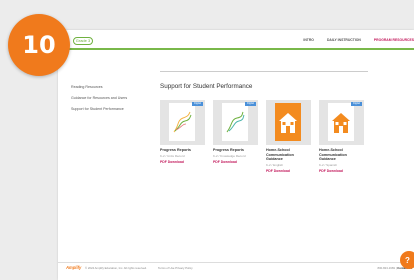 This screenshot has height=280, width=414. Describe the element at coordinates (236, 49) in the screenshot. I see `header-divider` at that location.